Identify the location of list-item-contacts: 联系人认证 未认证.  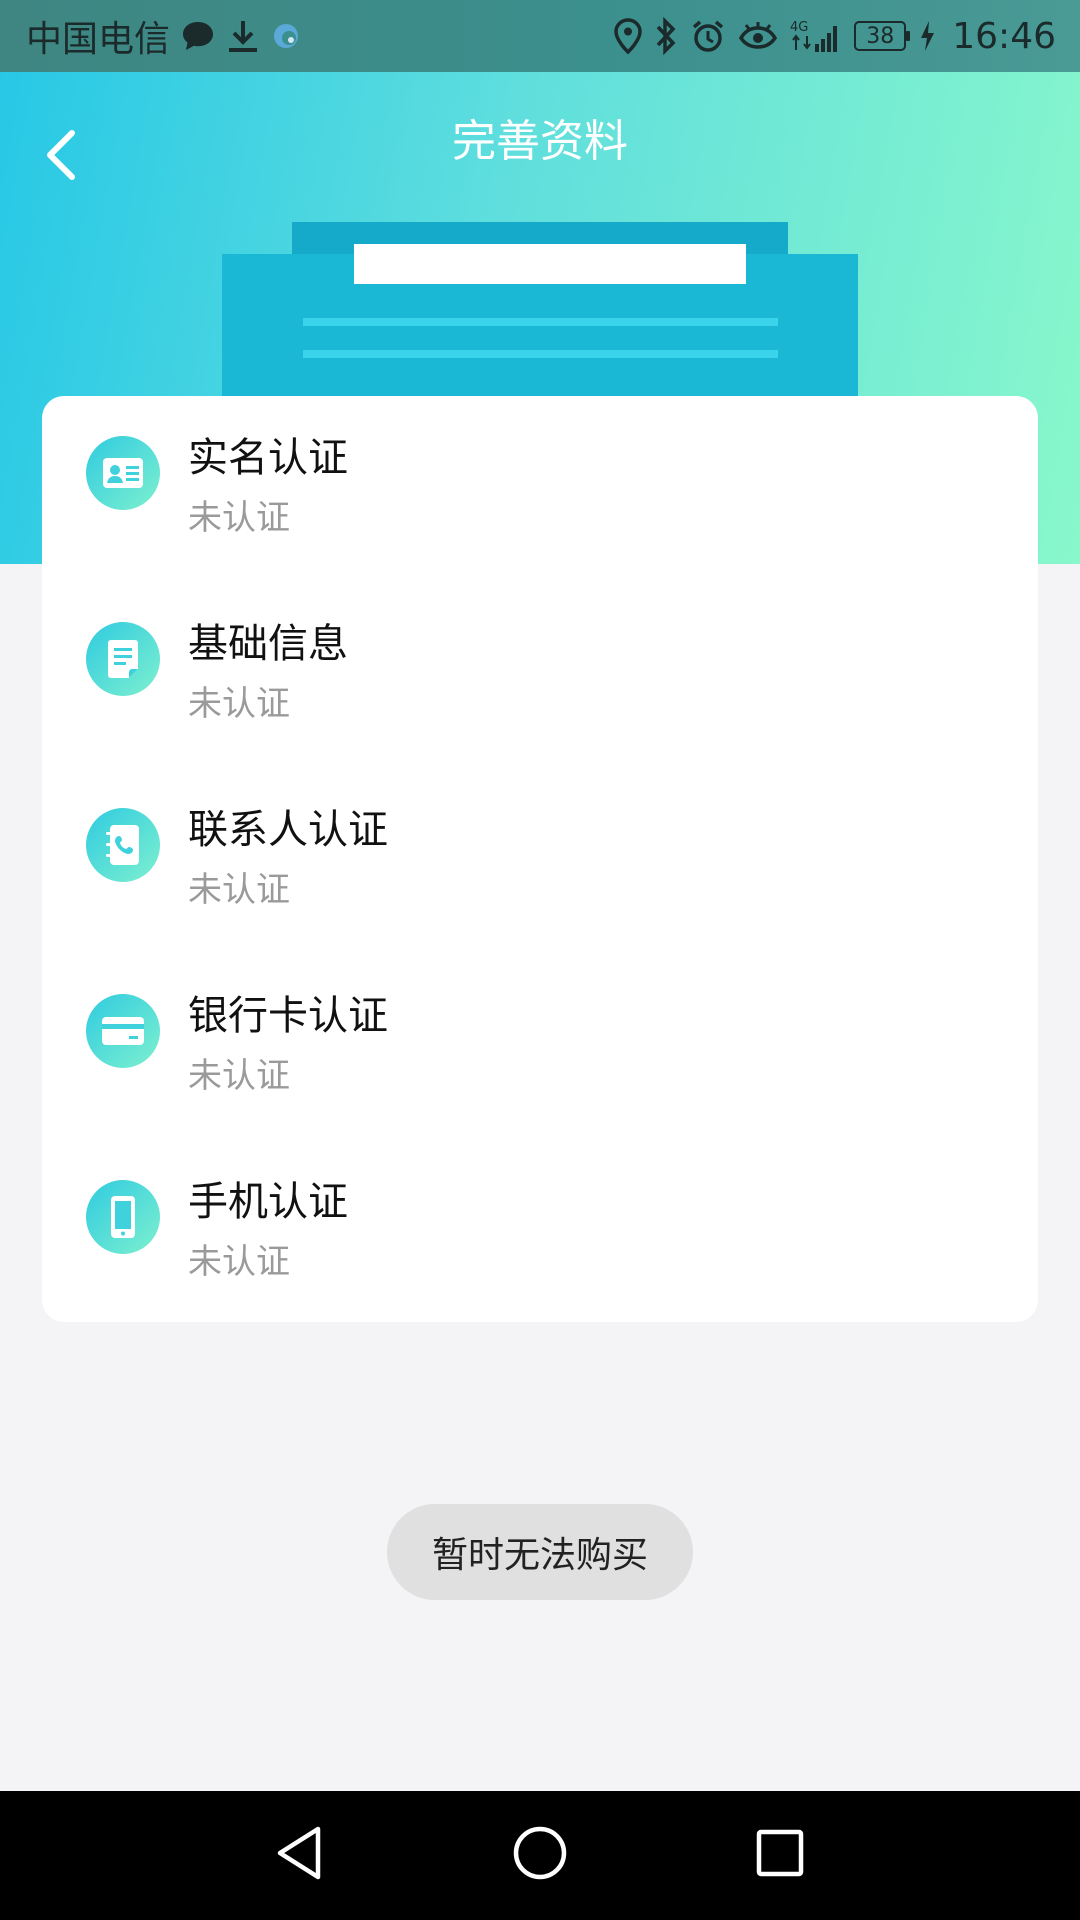
(540, 861).